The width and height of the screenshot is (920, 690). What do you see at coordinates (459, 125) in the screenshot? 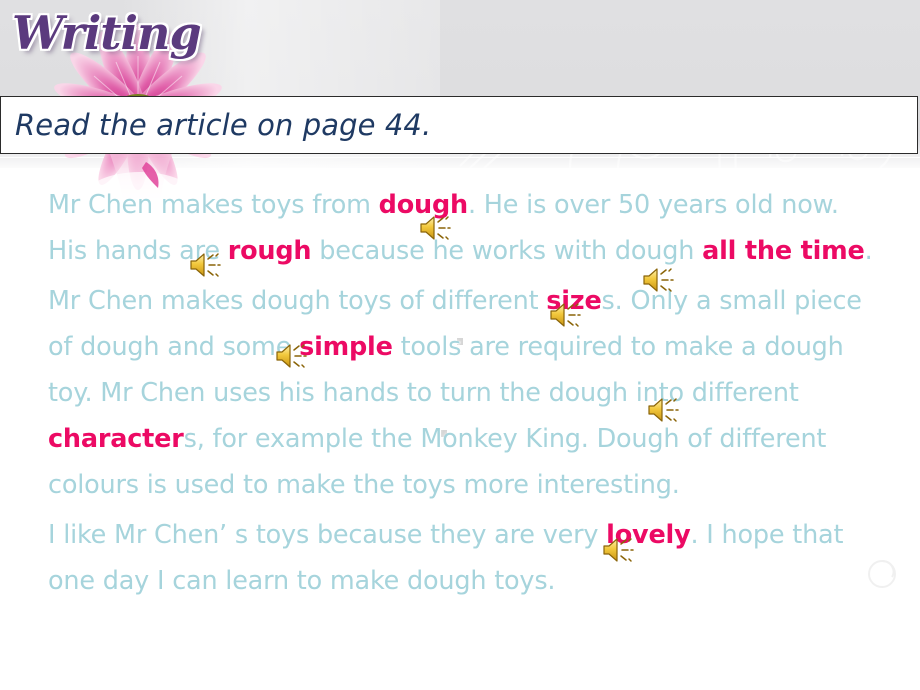
I see `instruction-box: Read the article on page 44.` at bounding box center [459, 125].